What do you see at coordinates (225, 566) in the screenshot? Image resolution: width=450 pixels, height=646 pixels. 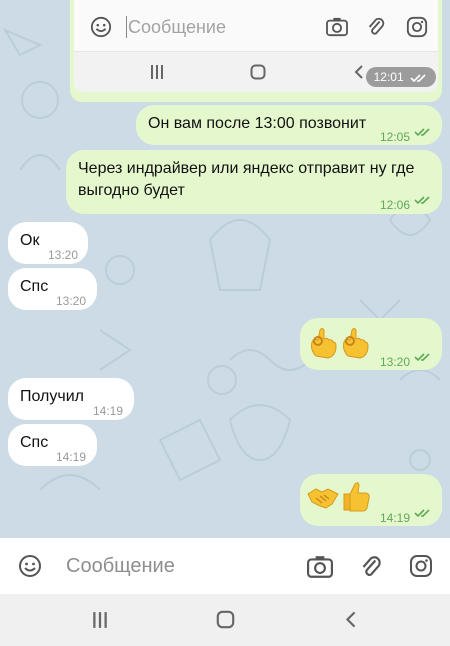 I see `message-input-bar: Сообщение` at bounding box center [225, 566].